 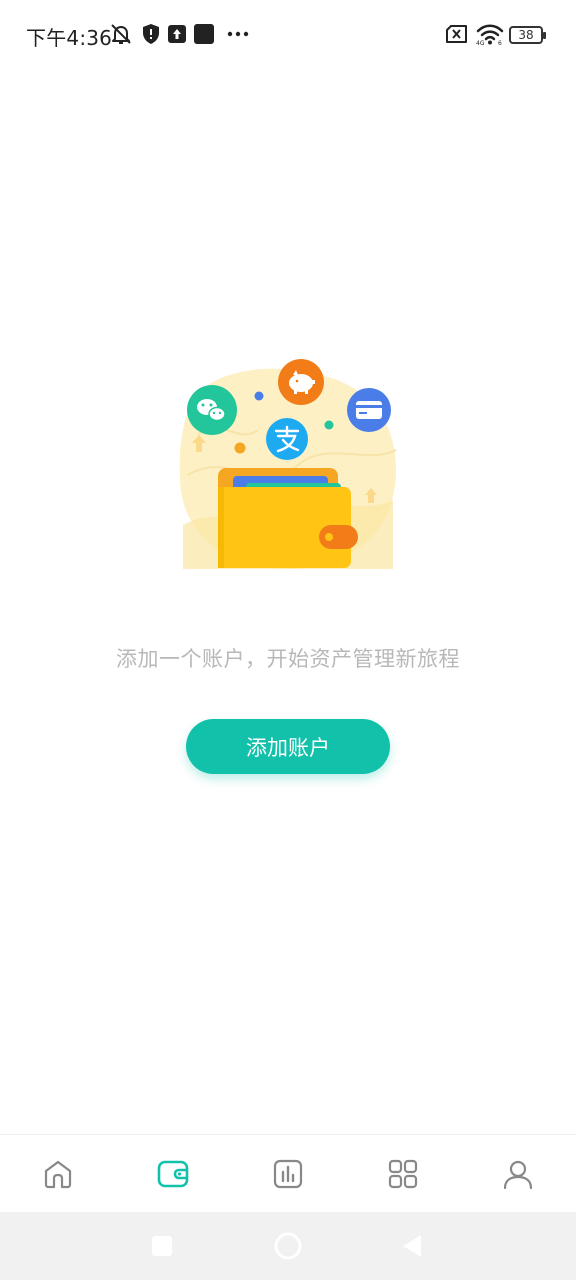 What do you see at coordinates (288, 659) in the screenshot?
I see `empty-state-message: 添加一个账户，开始资产管理新旅程` at bounding box center [288, 659].